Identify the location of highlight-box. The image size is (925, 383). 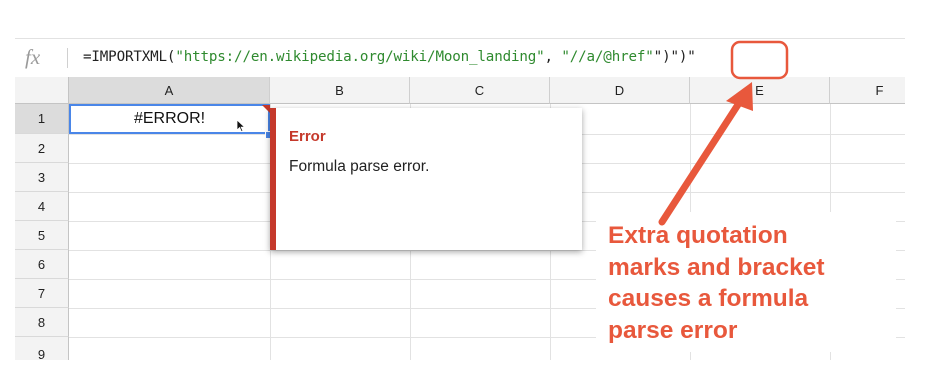
(759, 60).